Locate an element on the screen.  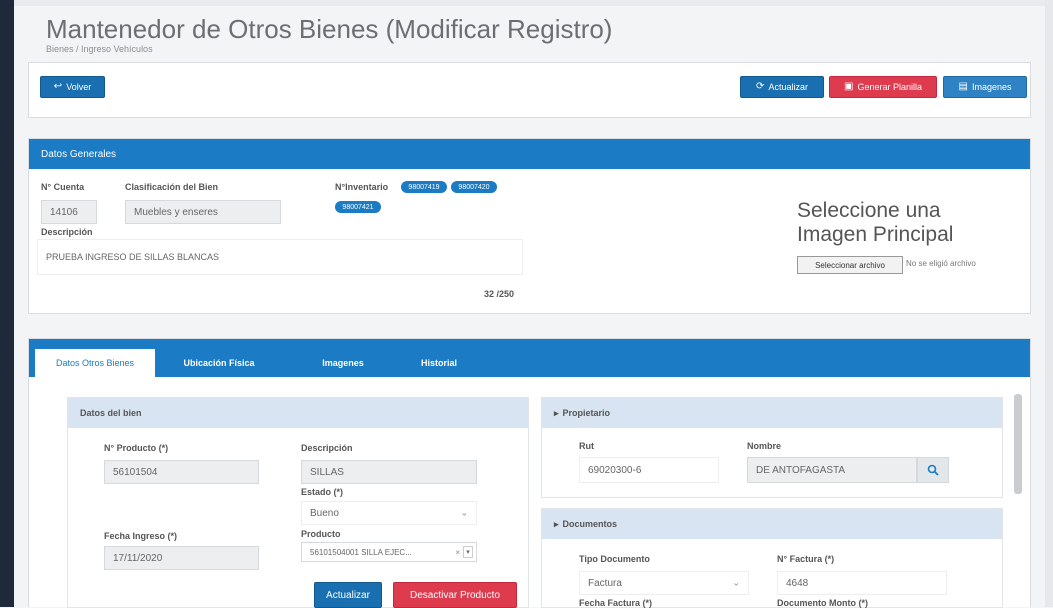
classification-field: Muebles y enseres is located at coordinates (203, 212).